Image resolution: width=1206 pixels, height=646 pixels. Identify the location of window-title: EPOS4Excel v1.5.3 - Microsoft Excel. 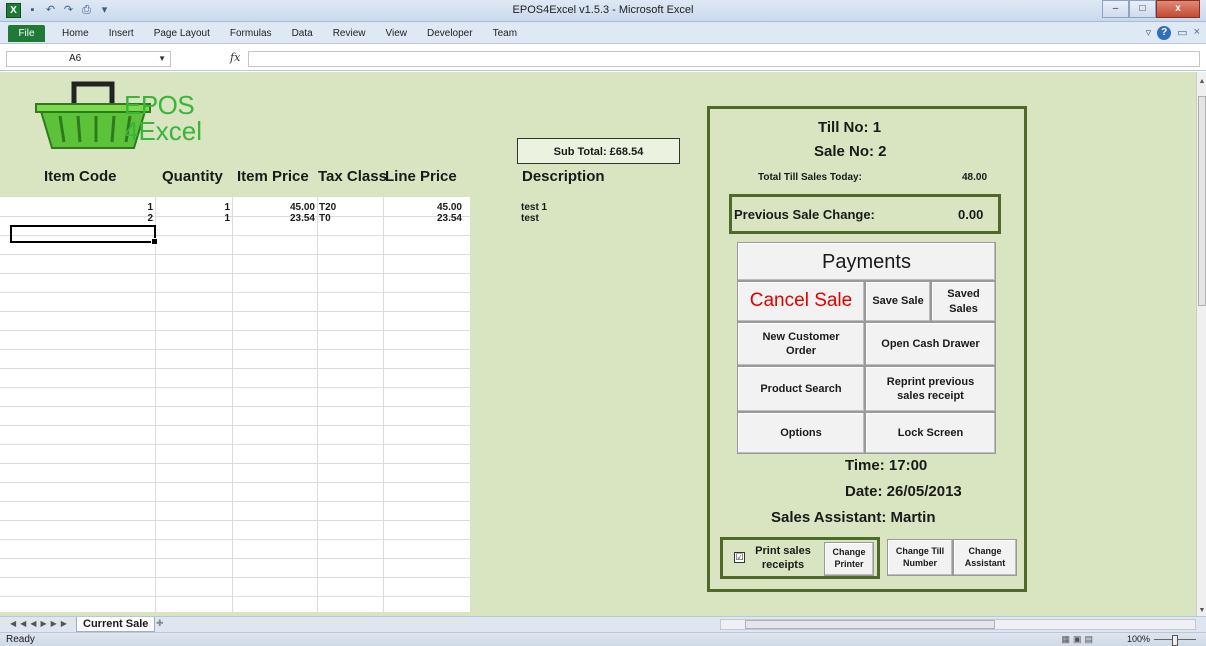
(603, 10).